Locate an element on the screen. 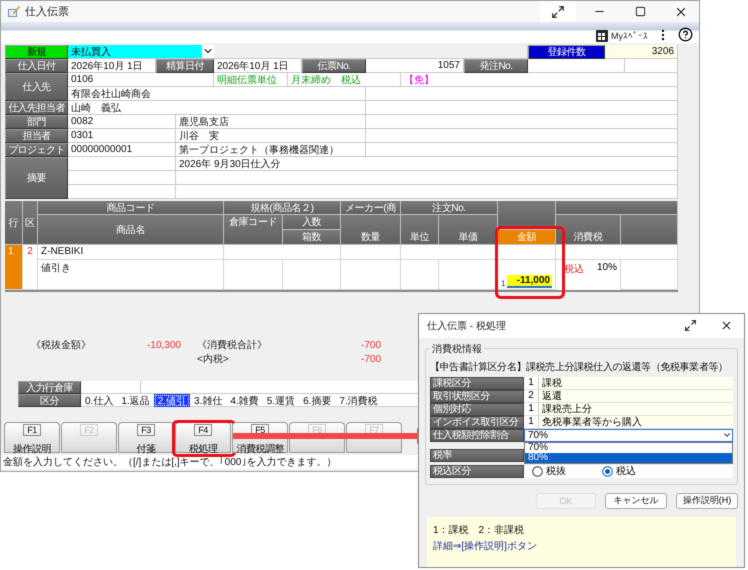  row-number: 1 is located at coordinates (14, 267).